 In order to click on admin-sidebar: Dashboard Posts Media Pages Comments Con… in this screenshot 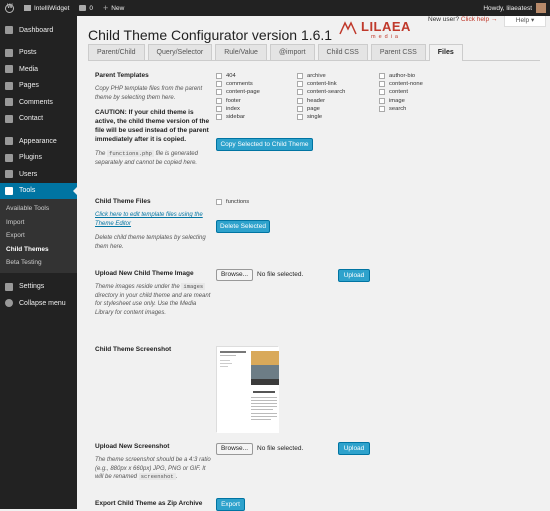, I will do `click(38, 262)`.